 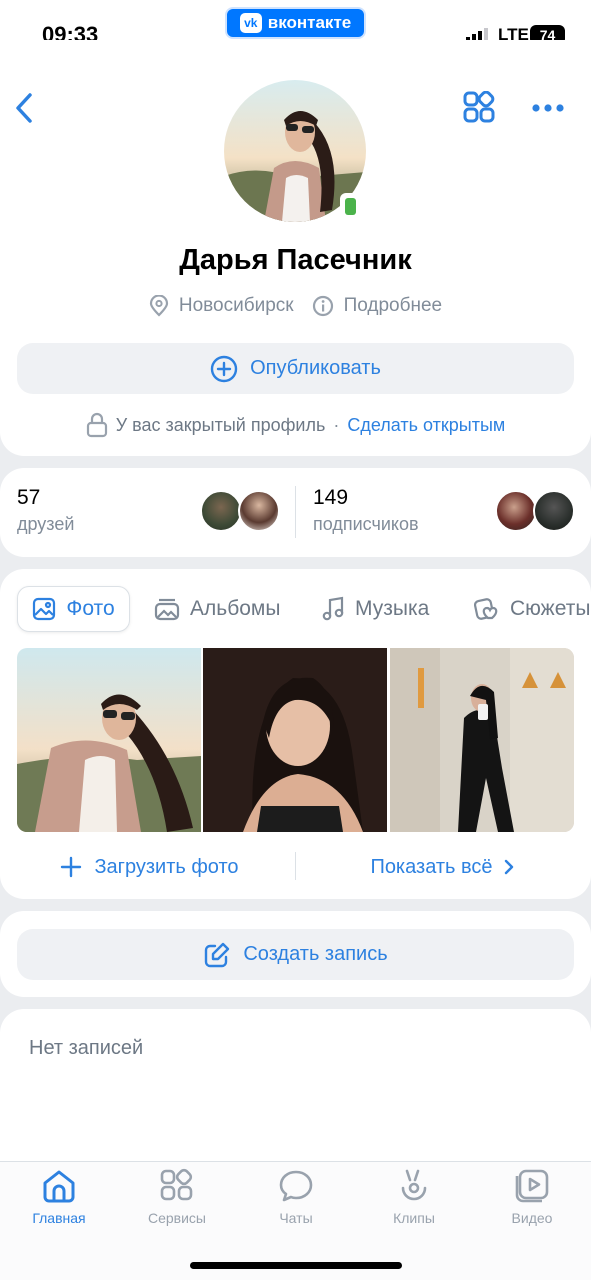 I want to click on city-label: Новосибирск, so click(x=236, y=305).